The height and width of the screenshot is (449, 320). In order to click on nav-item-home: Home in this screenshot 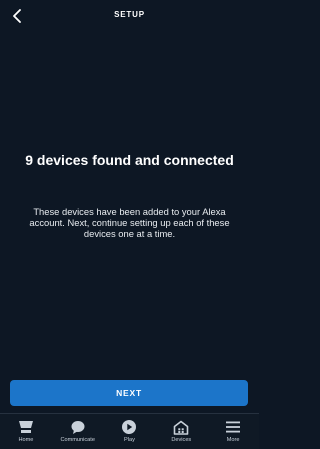, I will do `click(26, 431)`.